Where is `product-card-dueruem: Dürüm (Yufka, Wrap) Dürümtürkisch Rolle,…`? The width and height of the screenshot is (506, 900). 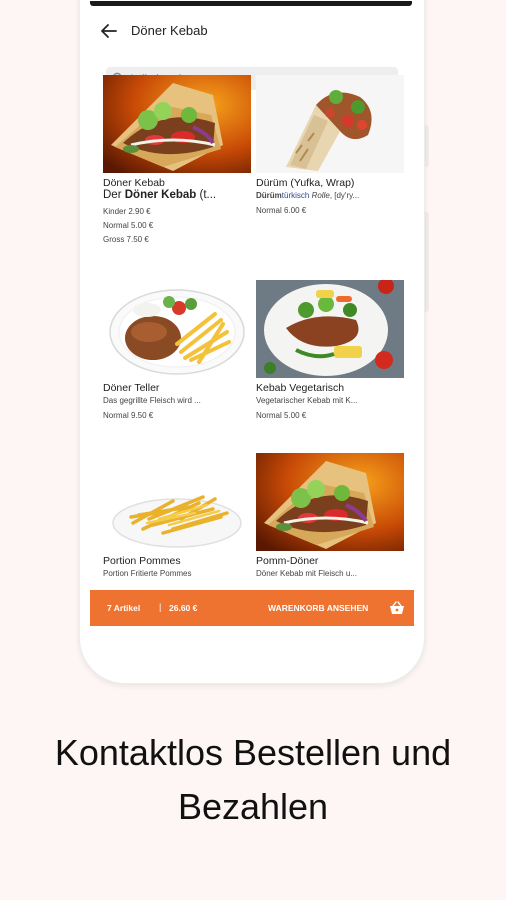
product-card-dueruem: Dürüm (Yufka, Wrap) Dürümtürkisch Rolle,… is located at coordinates (330, 145).